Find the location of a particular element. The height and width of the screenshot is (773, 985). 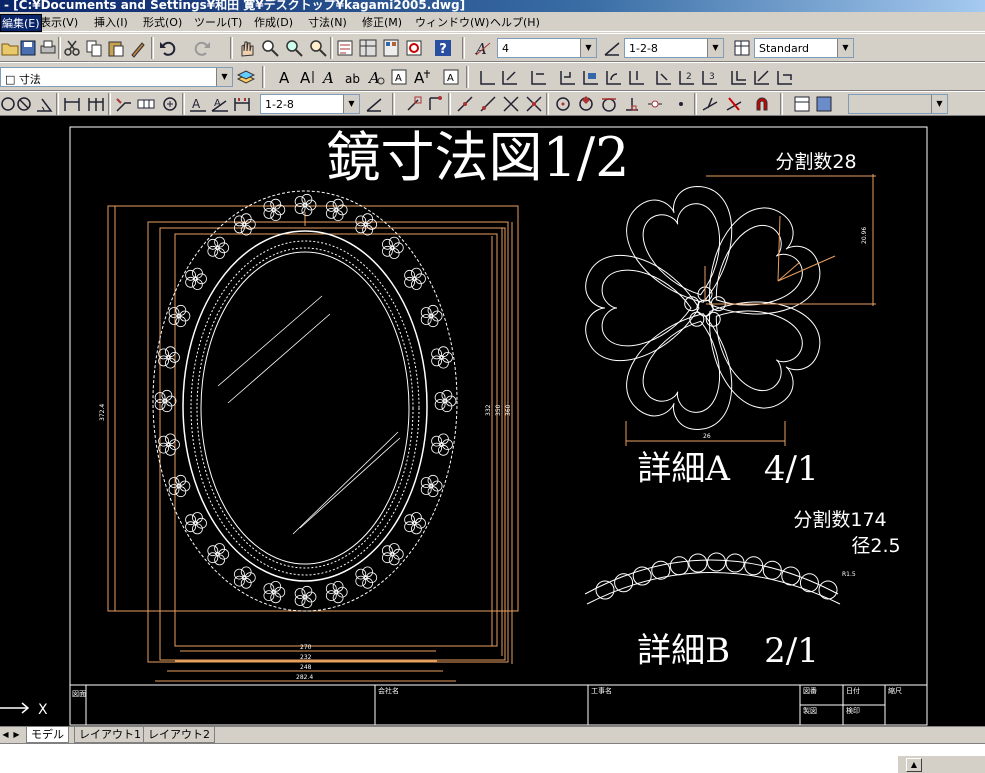

aligned-dim-icon is located at coordinates (510, 77).